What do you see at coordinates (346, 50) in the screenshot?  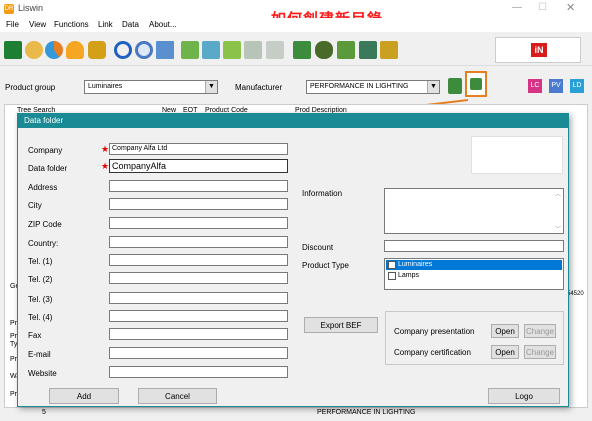 I see `wrench-icon` at bounding box center [346, 50].